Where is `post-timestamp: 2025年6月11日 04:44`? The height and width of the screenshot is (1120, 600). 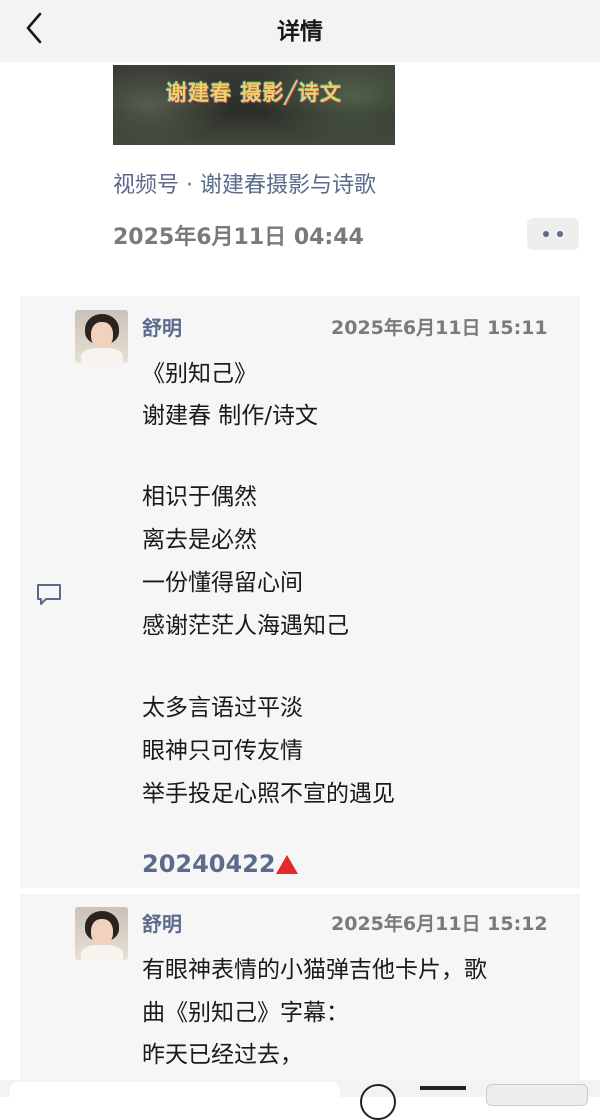 post-timestamp: 2025年6月11日 04:44 is located at coordinates (238, 237).